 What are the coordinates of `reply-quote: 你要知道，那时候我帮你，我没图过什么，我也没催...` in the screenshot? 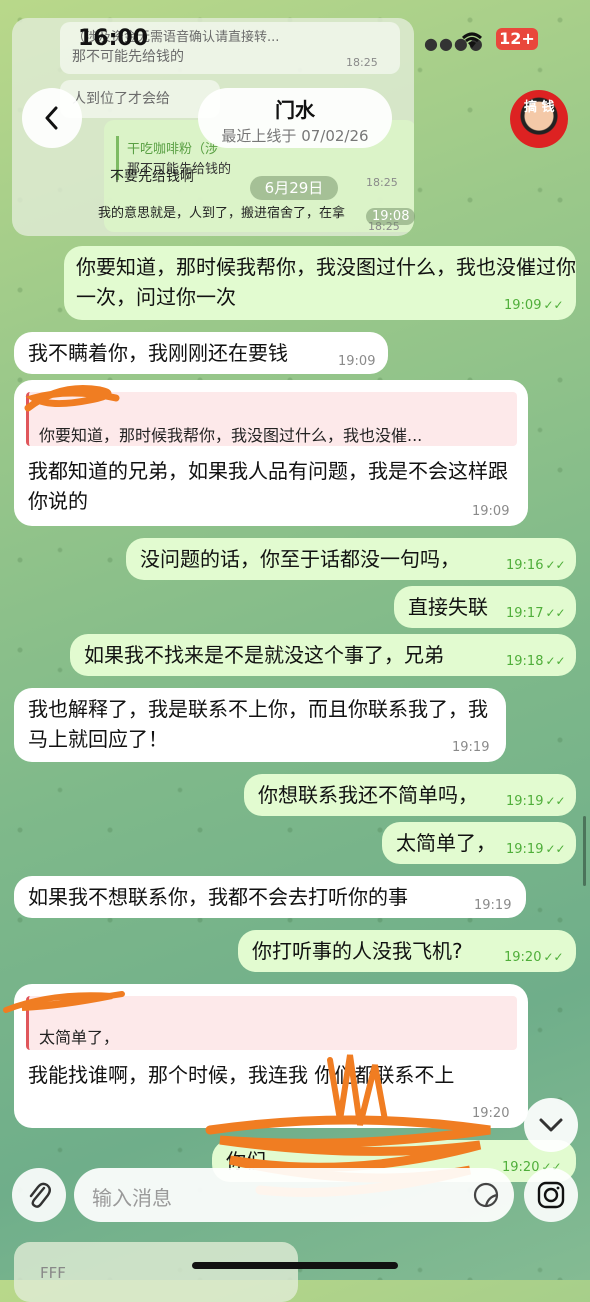 It's located at (271, 419).